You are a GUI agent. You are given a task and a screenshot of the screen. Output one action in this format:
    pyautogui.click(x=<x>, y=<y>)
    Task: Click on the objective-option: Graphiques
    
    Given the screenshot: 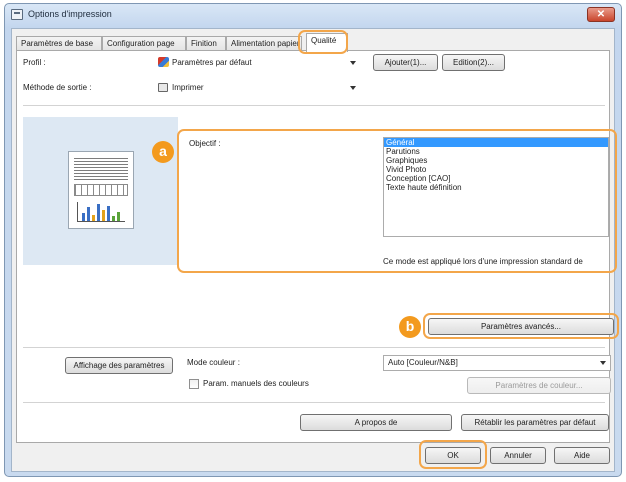 What is the action you would take?
    pyautogui.click(x=496, y=160)
    